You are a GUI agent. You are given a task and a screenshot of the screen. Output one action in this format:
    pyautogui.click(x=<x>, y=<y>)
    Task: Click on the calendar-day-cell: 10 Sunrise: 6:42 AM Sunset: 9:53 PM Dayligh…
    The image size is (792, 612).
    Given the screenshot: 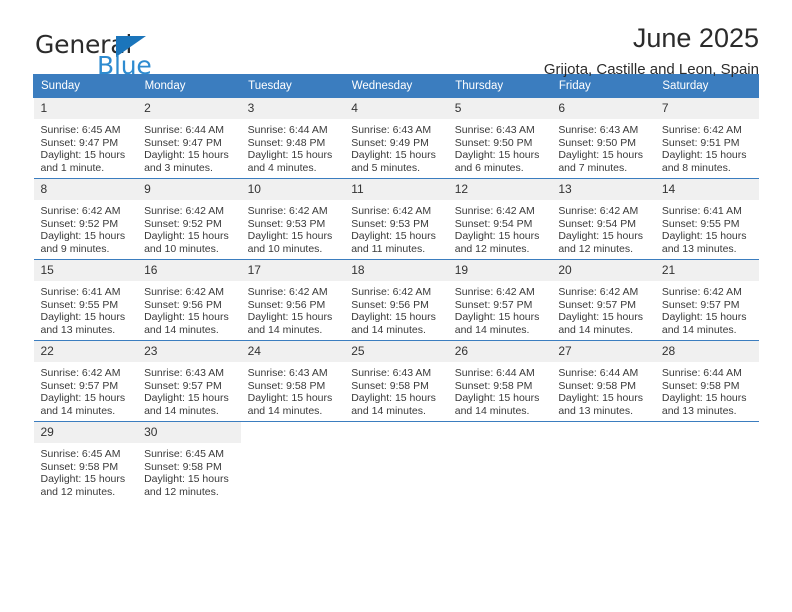 What is the action you would take?
    pyautogui.click(x=292, y=219)
    